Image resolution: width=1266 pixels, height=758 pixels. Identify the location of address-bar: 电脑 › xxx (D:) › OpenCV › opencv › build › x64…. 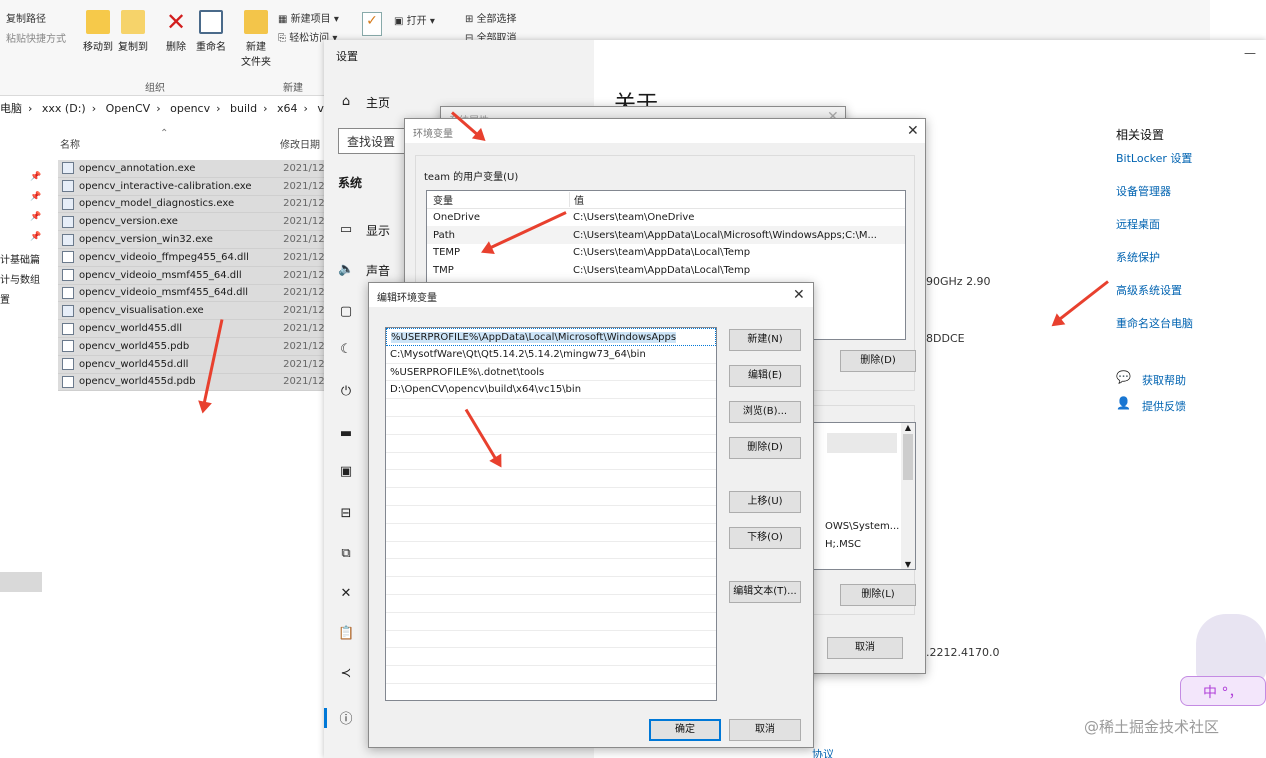
(172, 112).